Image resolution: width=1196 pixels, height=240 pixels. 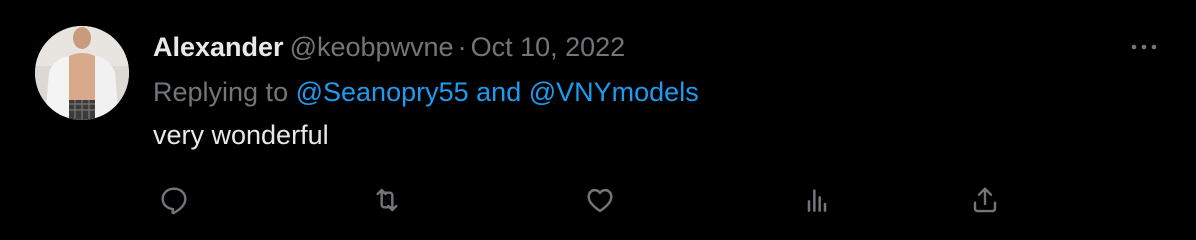 I want to click on like-button, so click(x=600, y=200).